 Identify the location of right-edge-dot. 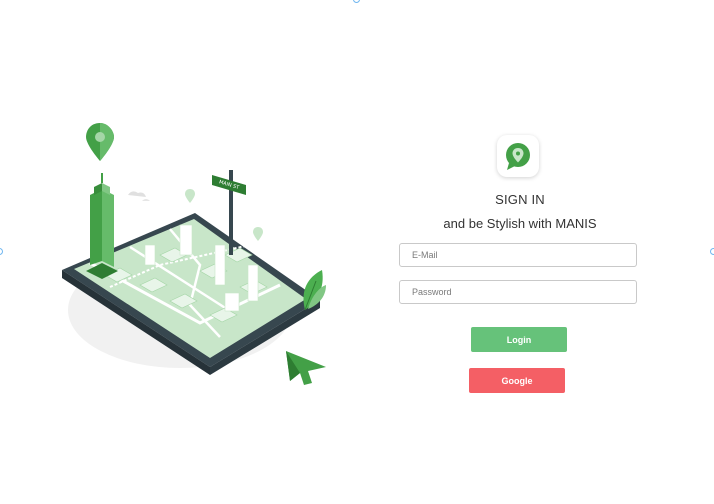
(712, 251).